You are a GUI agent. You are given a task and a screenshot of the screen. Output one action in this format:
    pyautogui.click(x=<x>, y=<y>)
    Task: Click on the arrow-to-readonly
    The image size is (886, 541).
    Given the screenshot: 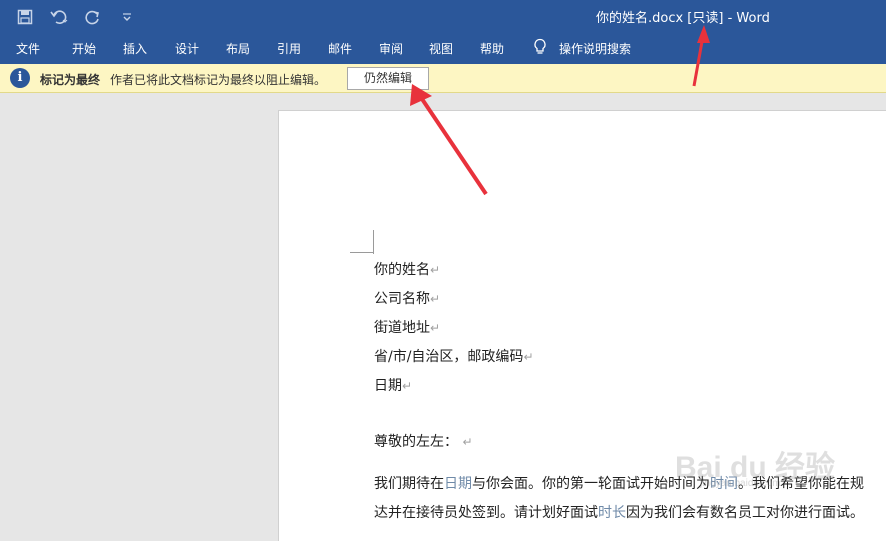 What is the action you would take?
    pyautogui.click(x=701, y=56)
    